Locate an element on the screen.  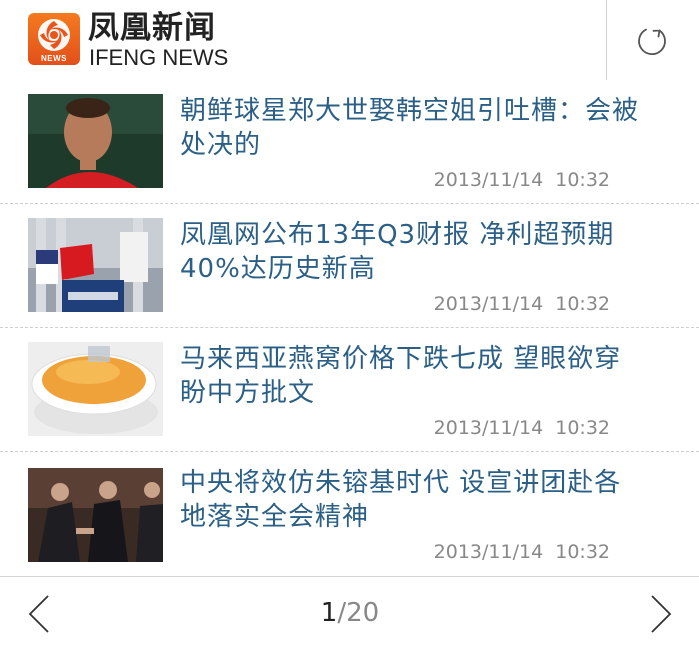
brand-name-cn: 凤凰新闻 is located at coordinates (152, 28).